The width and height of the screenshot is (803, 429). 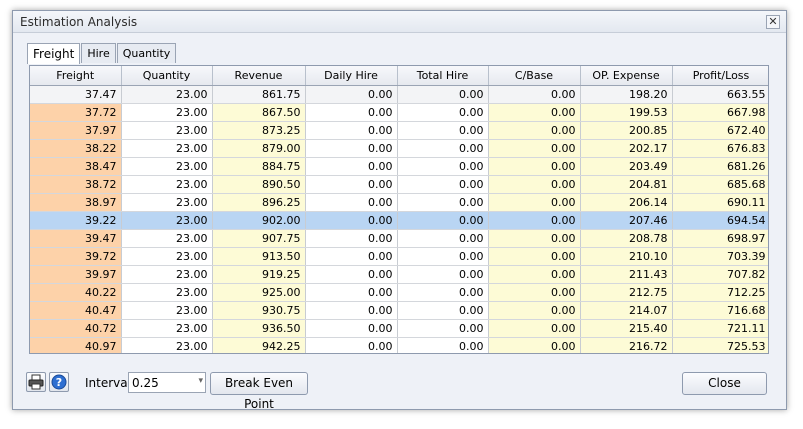 What do you see at coordinates (626, 310) in the screenshot?
I see `table-cell: 214.07` at bounding box center [626, 310].